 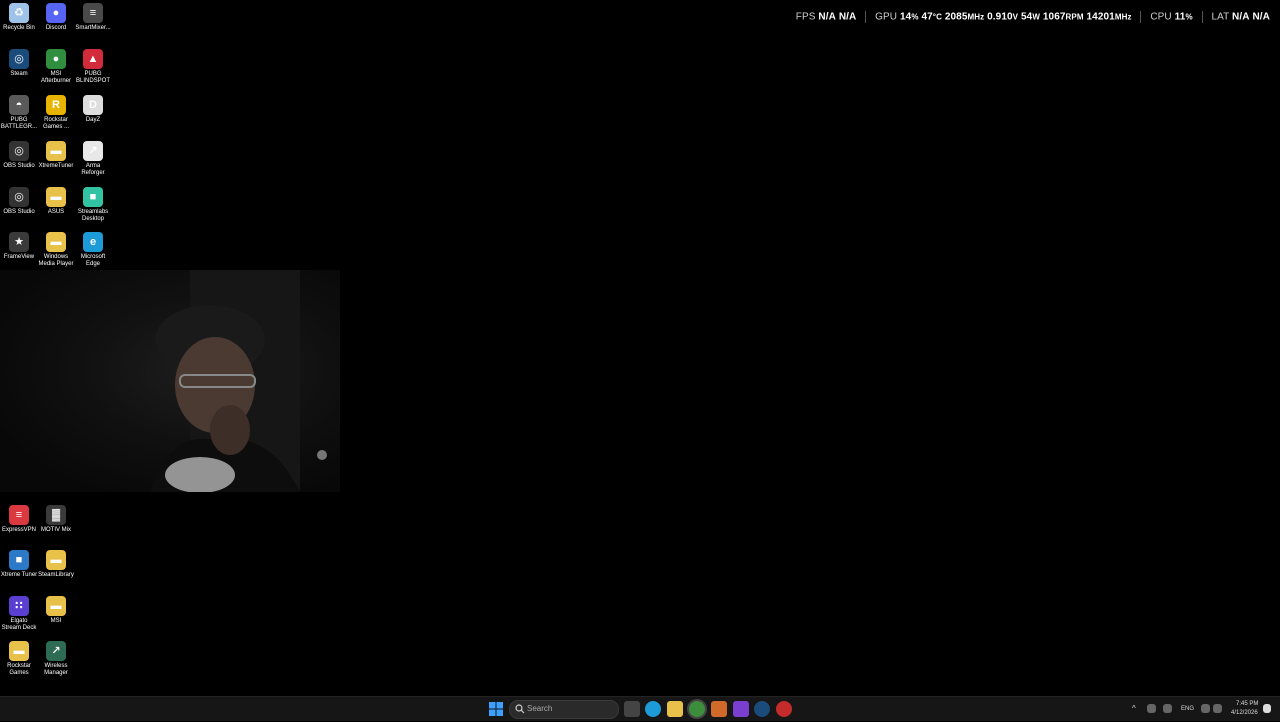 I want to click on memory-clock-unit: MHz, so click(x=1123, y=17).